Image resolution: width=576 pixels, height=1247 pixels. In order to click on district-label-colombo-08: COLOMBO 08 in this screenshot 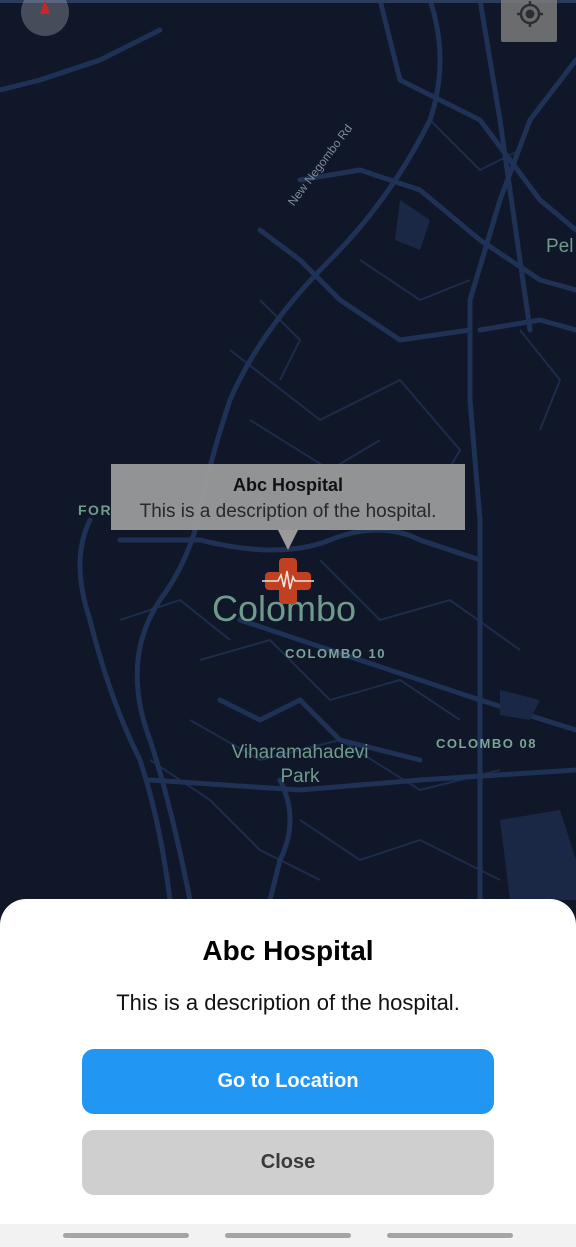, I will do `click(486, 743)`.